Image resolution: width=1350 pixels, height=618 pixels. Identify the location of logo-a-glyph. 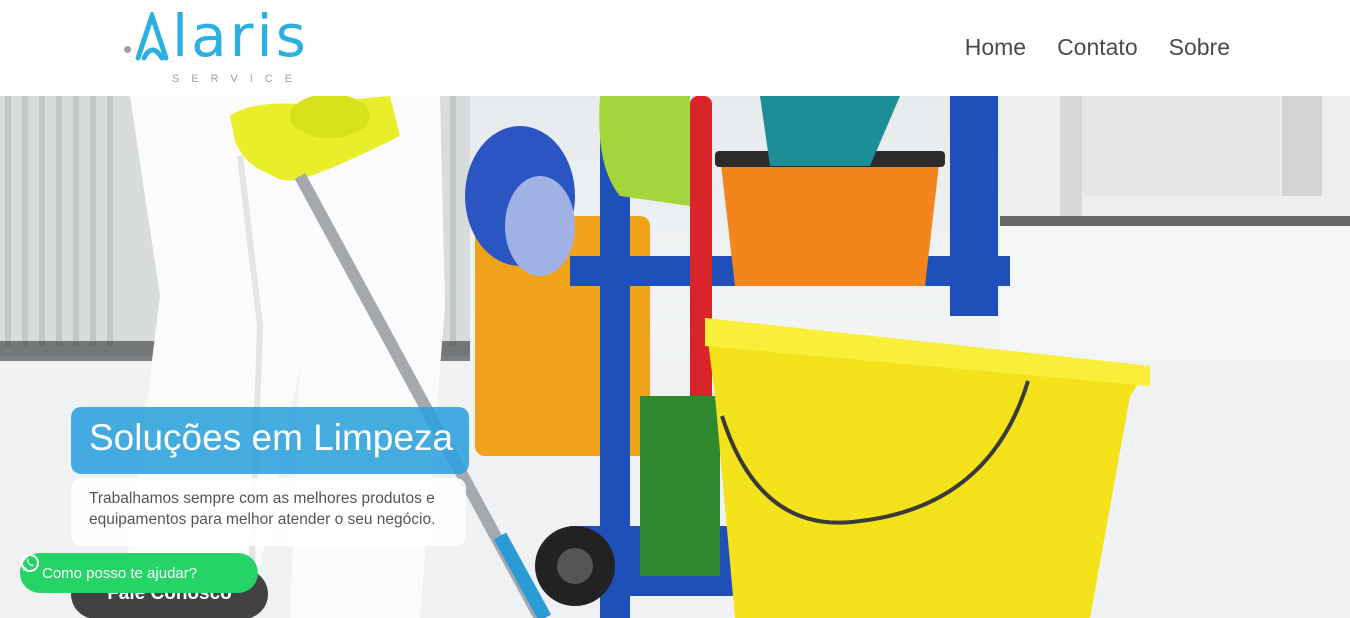
(152, 36).